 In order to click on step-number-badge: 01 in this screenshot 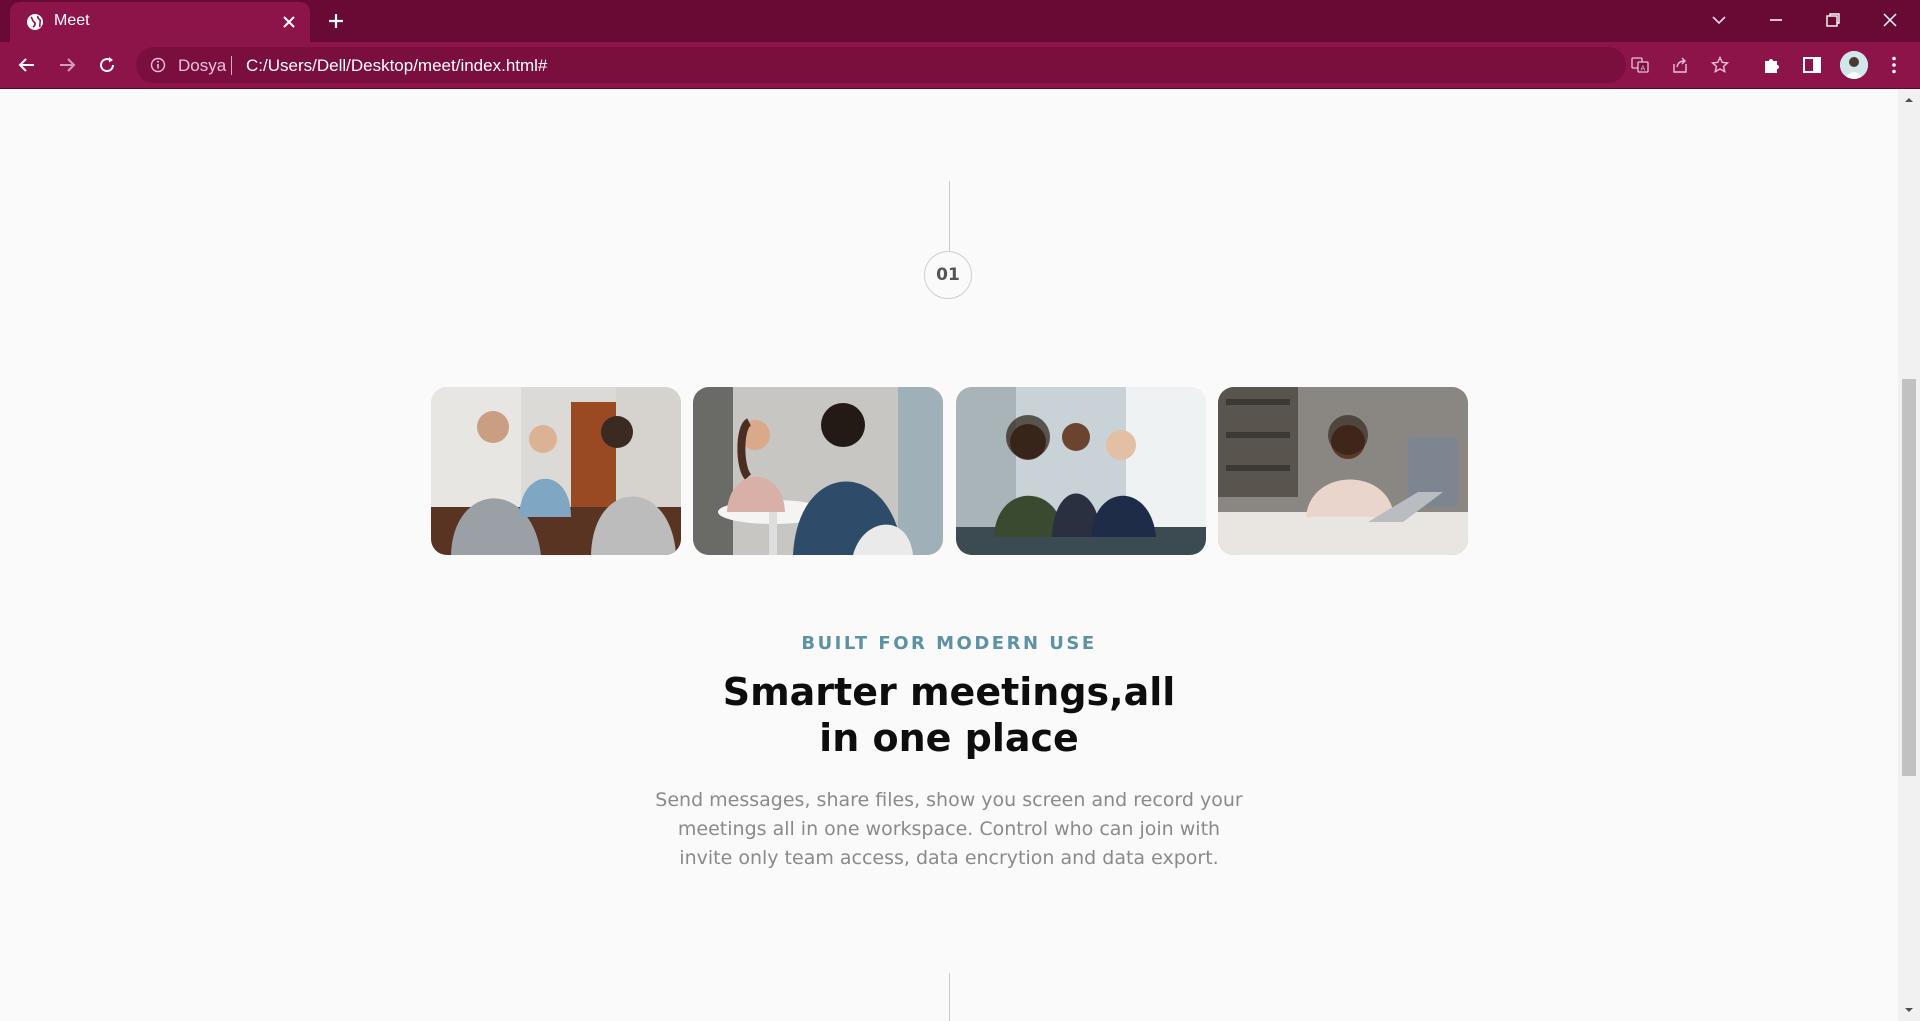, I will do `click(948, 275)`.